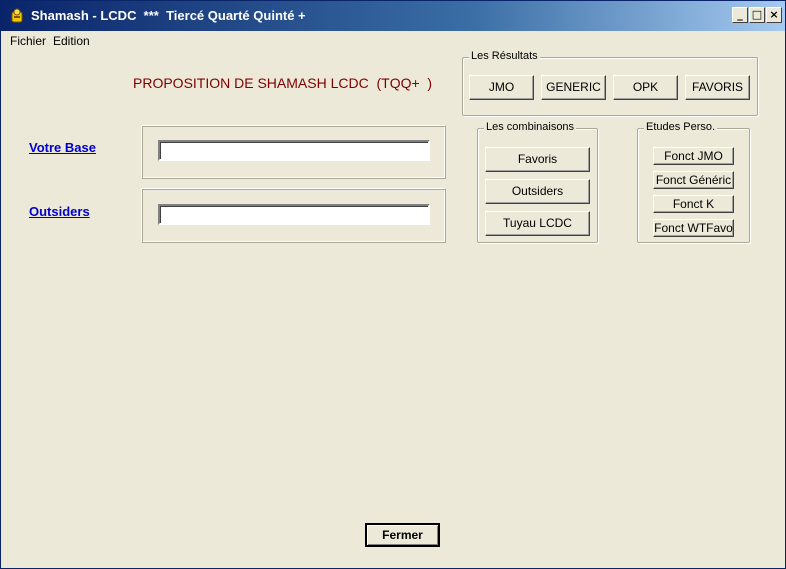 The width and height of the screenshot is (786, 569). Describe the element at coordinates (530, 127) in the screenshot. I see `combinaisons-group-label: Les combinaisons` at that location.